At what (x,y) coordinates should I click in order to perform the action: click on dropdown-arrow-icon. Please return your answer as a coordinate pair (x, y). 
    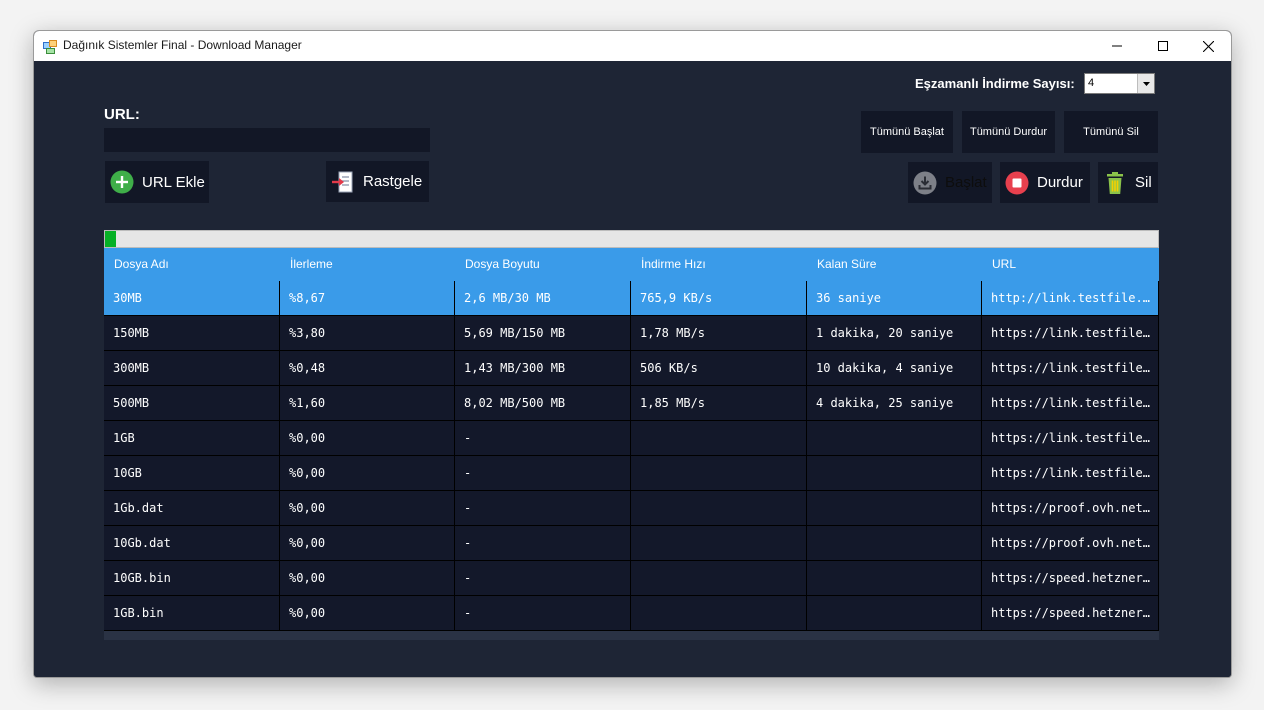
    Looking at the image, I should click on (1145, 83).